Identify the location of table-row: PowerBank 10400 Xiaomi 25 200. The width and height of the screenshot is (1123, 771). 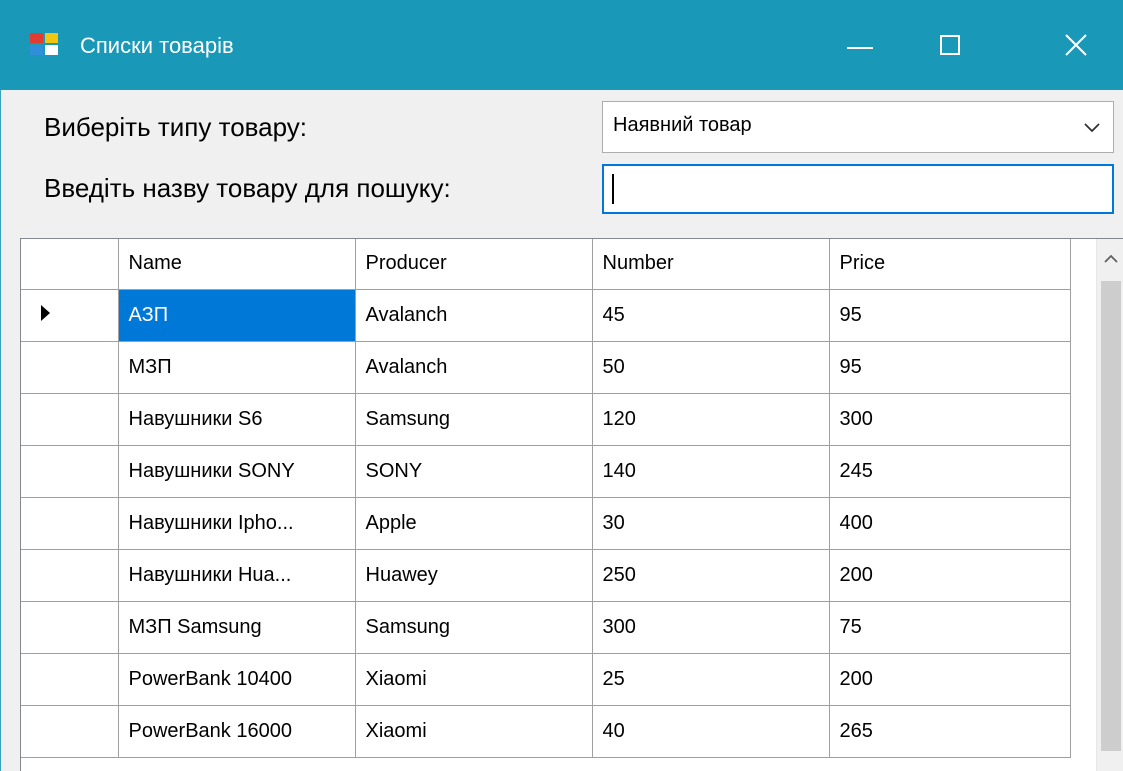
(546, 679).